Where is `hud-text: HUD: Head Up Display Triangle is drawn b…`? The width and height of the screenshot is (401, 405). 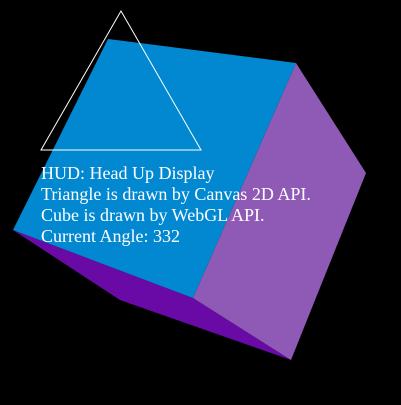
hud-text: HUD: Head Up Display Triangle is drawn b… is located at coordinates (176, 205).